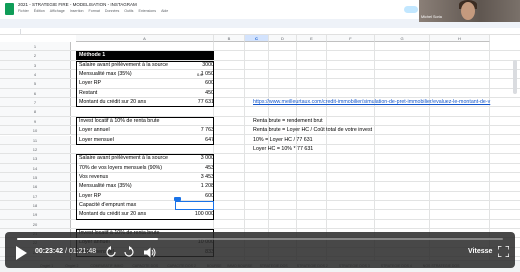 The width and height of the screenshot is (520, 272). What do you see at coordinates (35, 55) in the screenshot?
I see `row-number: 2` at bounding box center [35, 55].